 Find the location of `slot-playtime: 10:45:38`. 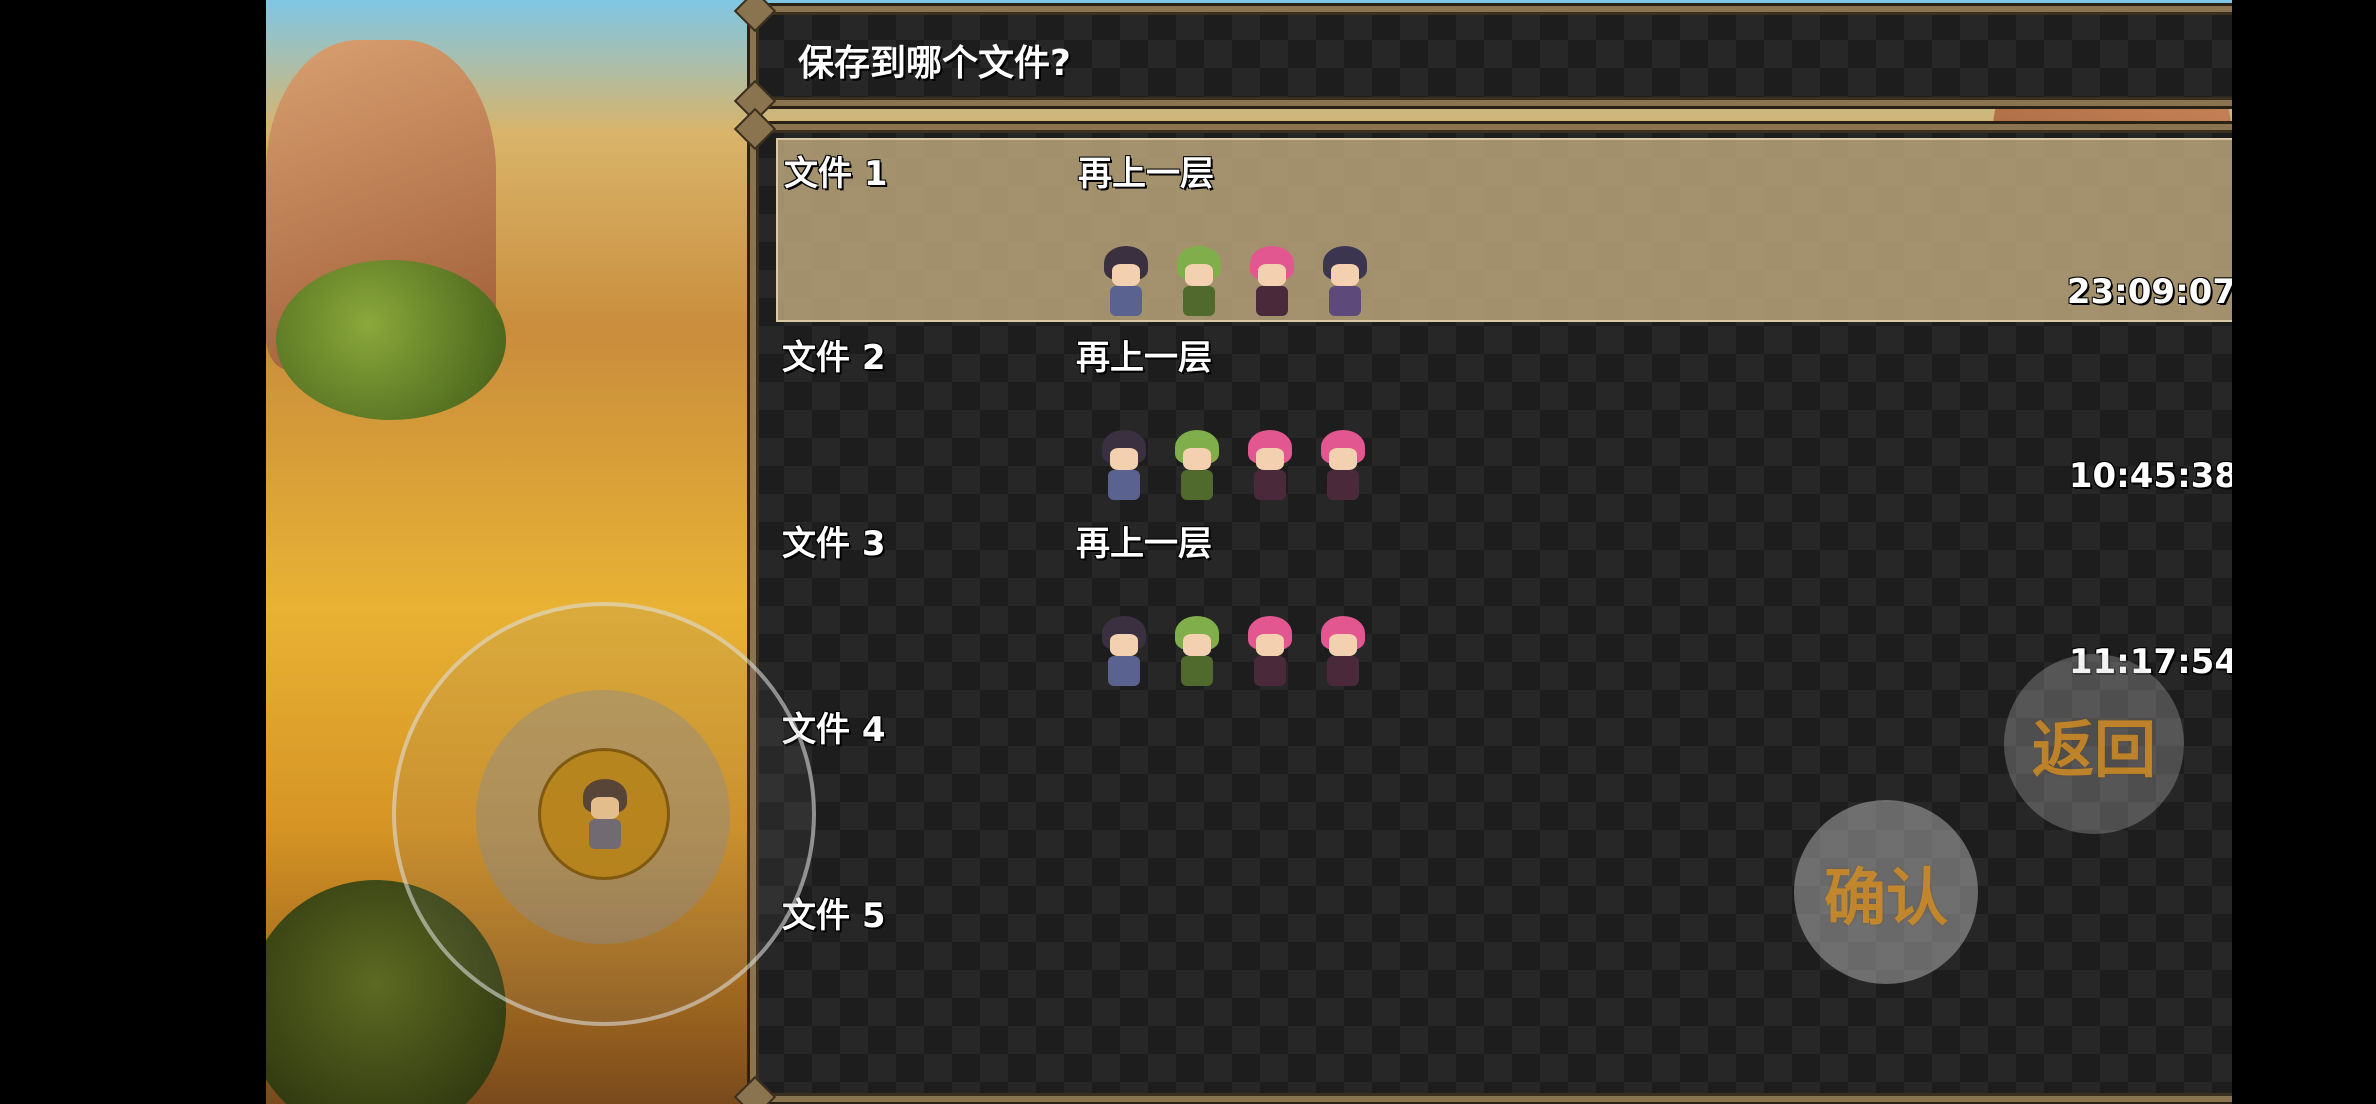

slot-playtime: 10:45:38 is located at coordinates (2150, 476).